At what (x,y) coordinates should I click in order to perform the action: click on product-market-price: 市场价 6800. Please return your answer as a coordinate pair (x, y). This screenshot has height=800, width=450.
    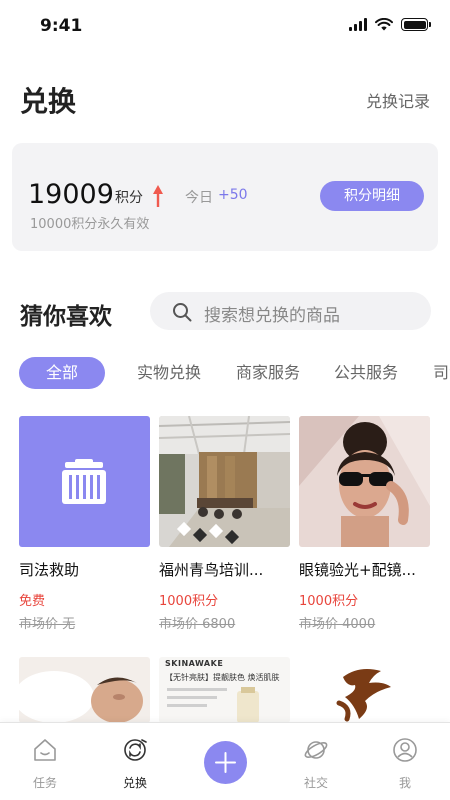
    Looking at the image, I should click on (197, 624).